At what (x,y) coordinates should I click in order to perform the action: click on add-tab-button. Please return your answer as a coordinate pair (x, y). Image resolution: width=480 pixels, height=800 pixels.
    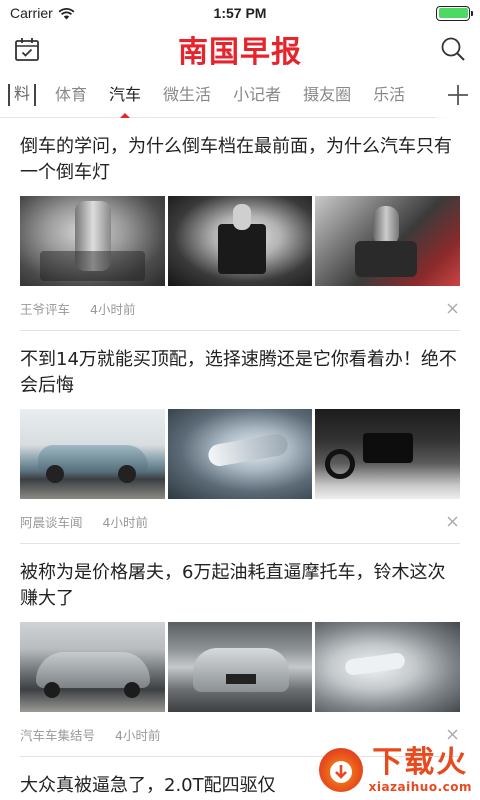
    Looking at the image, I should click on (458, 94).